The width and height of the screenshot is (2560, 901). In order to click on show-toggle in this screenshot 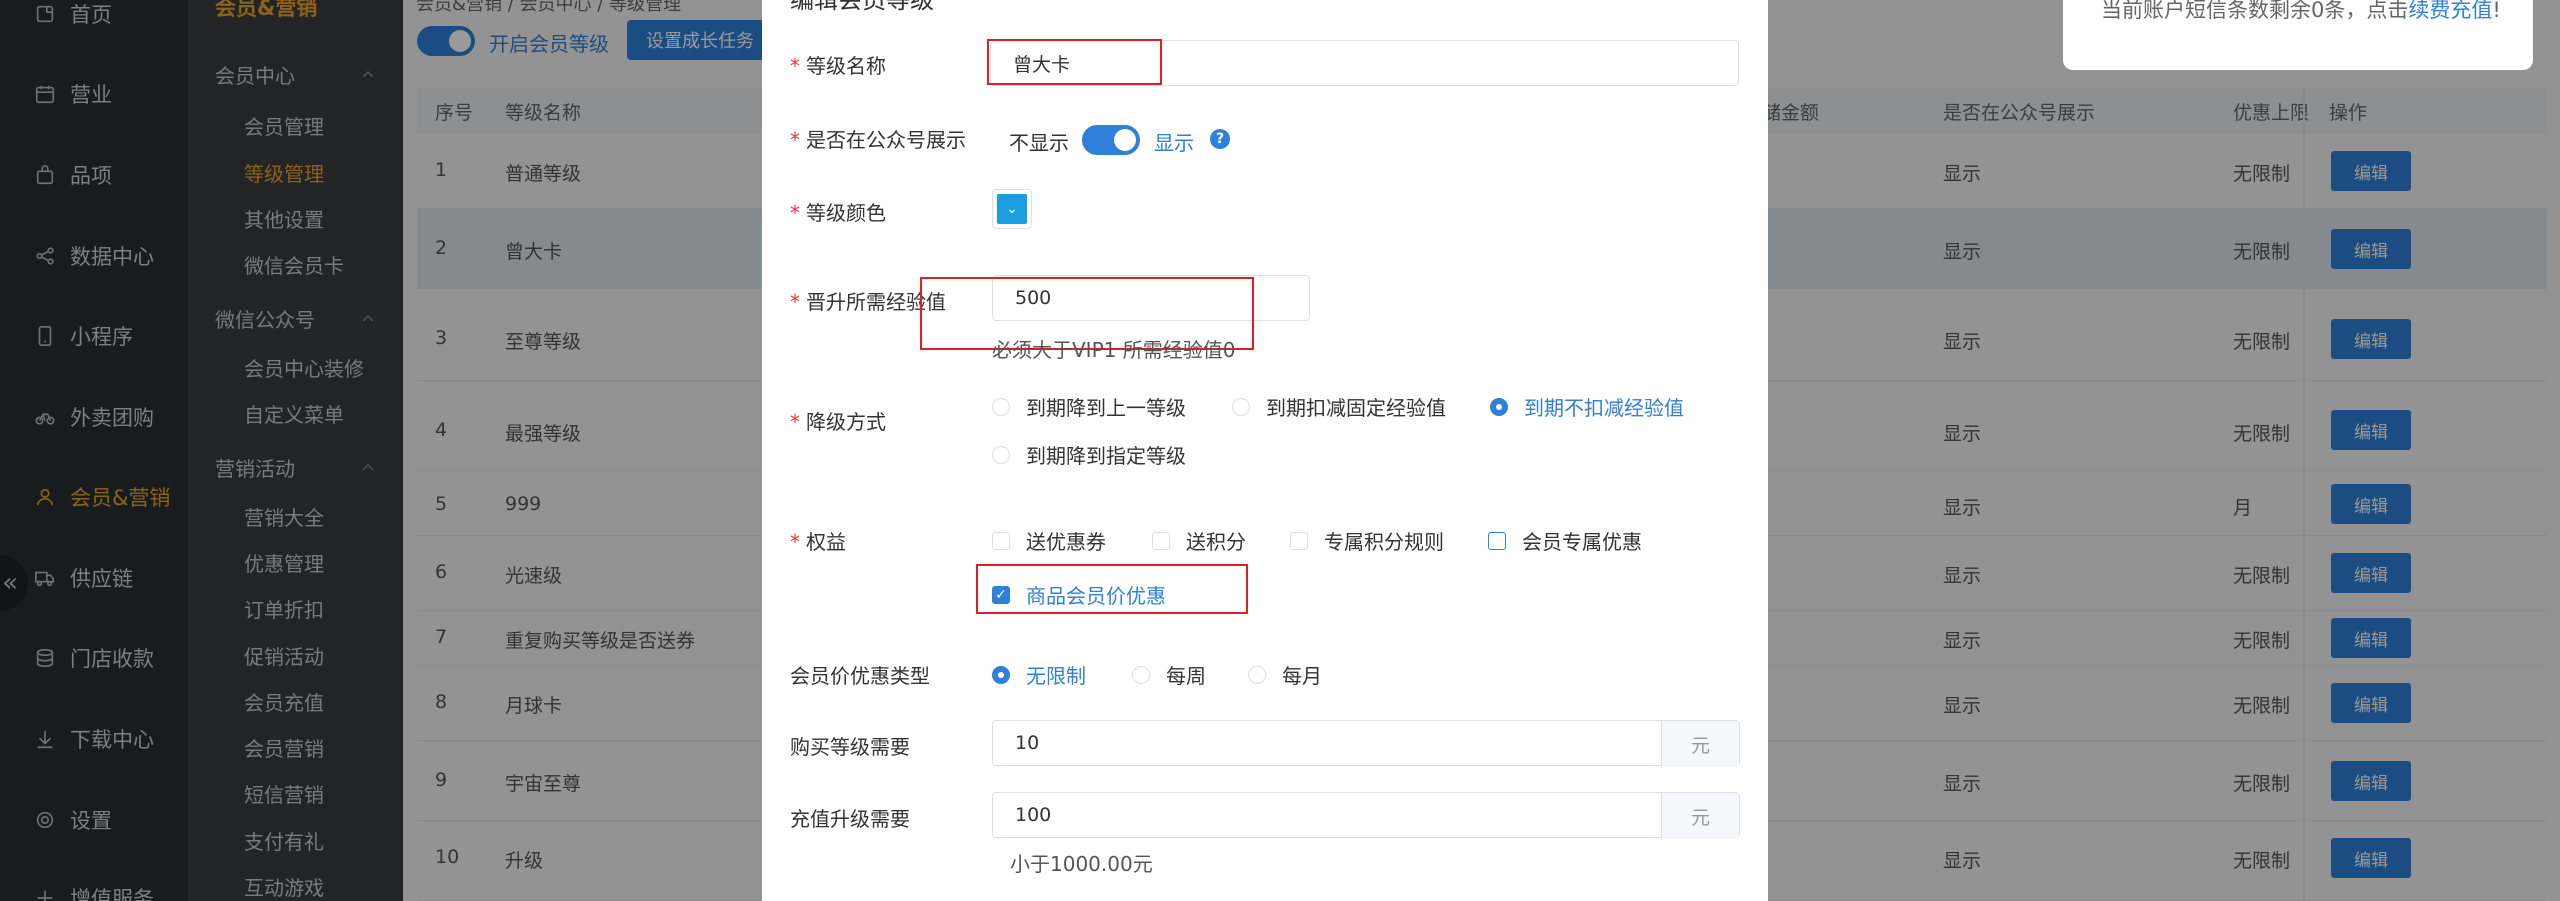, I will do `click(1111, 140)`.